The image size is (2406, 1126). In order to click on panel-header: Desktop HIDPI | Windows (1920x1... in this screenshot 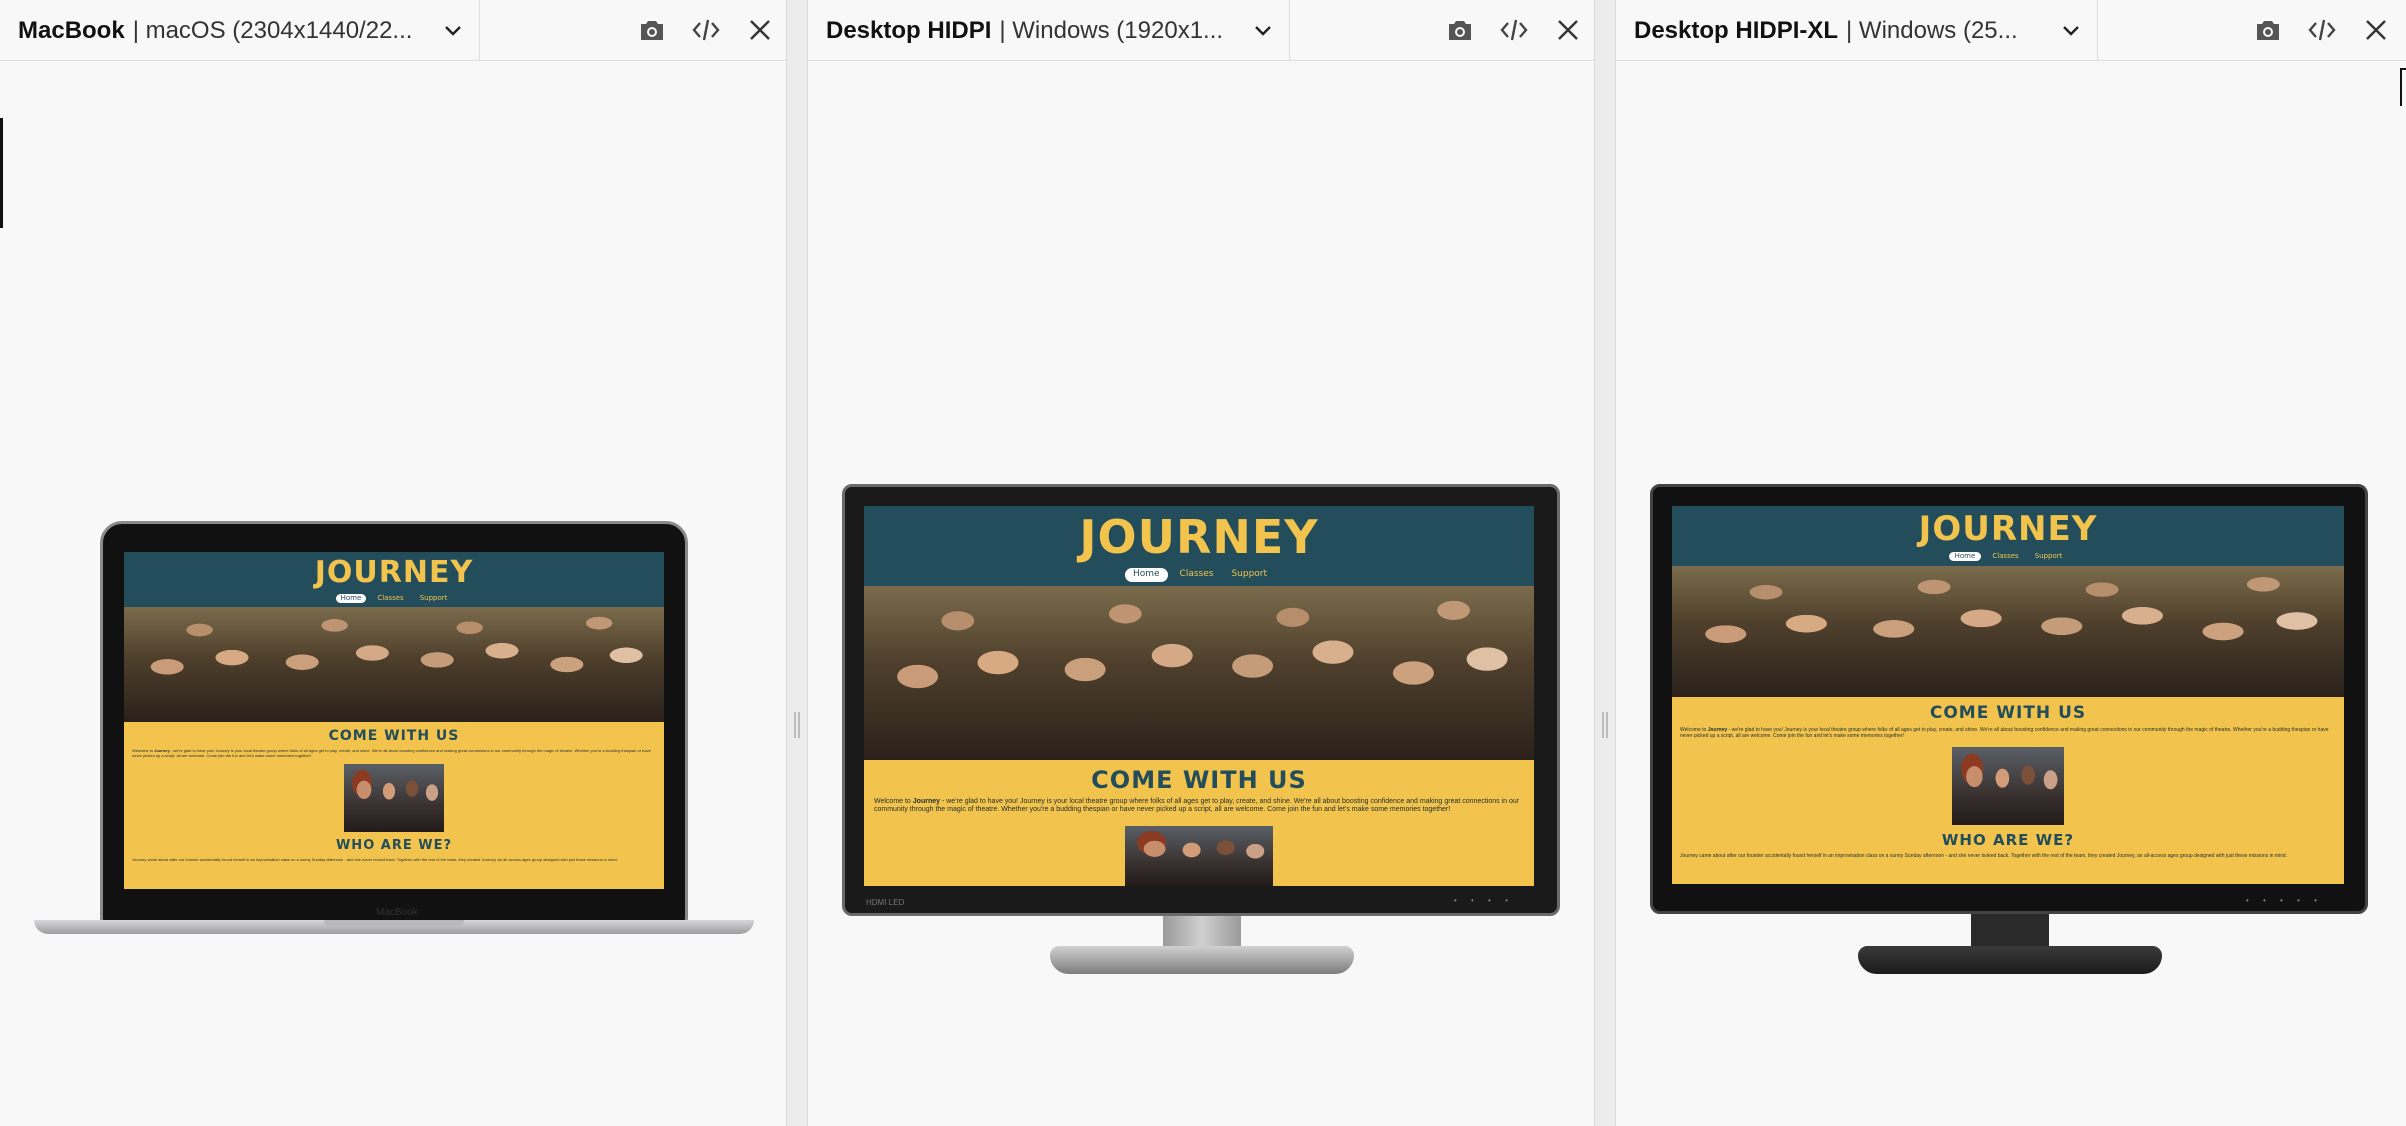, I will do `click(1201, 30)`.